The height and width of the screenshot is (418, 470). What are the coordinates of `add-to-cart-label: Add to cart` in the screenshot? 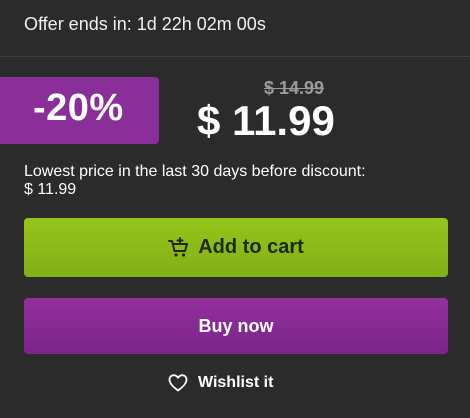 It's located at (251, 247).